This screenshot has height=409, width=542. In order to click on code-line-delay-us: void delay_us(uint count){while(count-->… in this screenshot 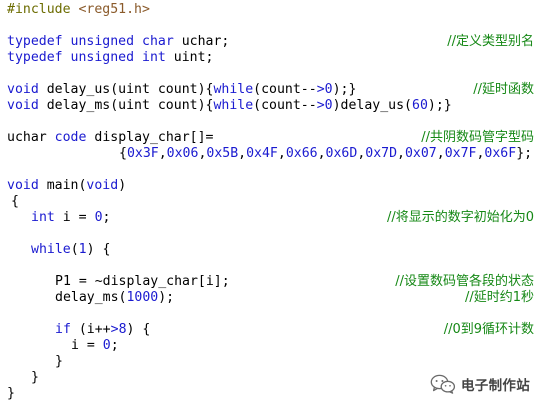, I will do `click(274, 90)`.